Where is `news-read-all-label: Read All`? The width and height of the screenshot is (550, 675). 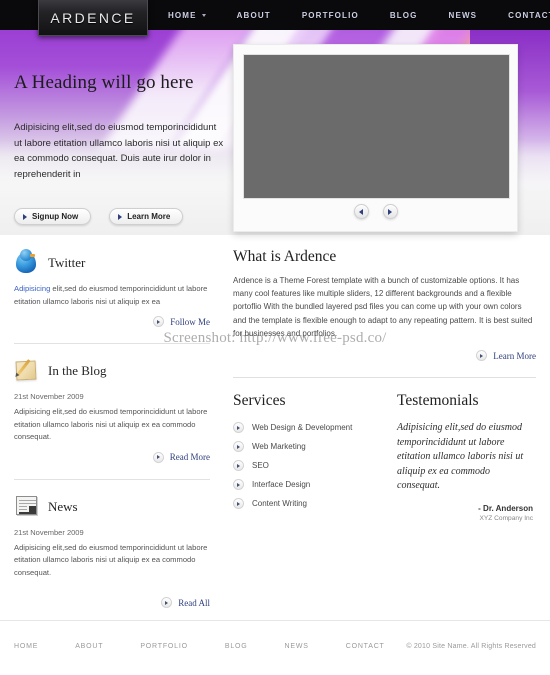 news-read-all-label: Read All is located at coordinates (194, 602).